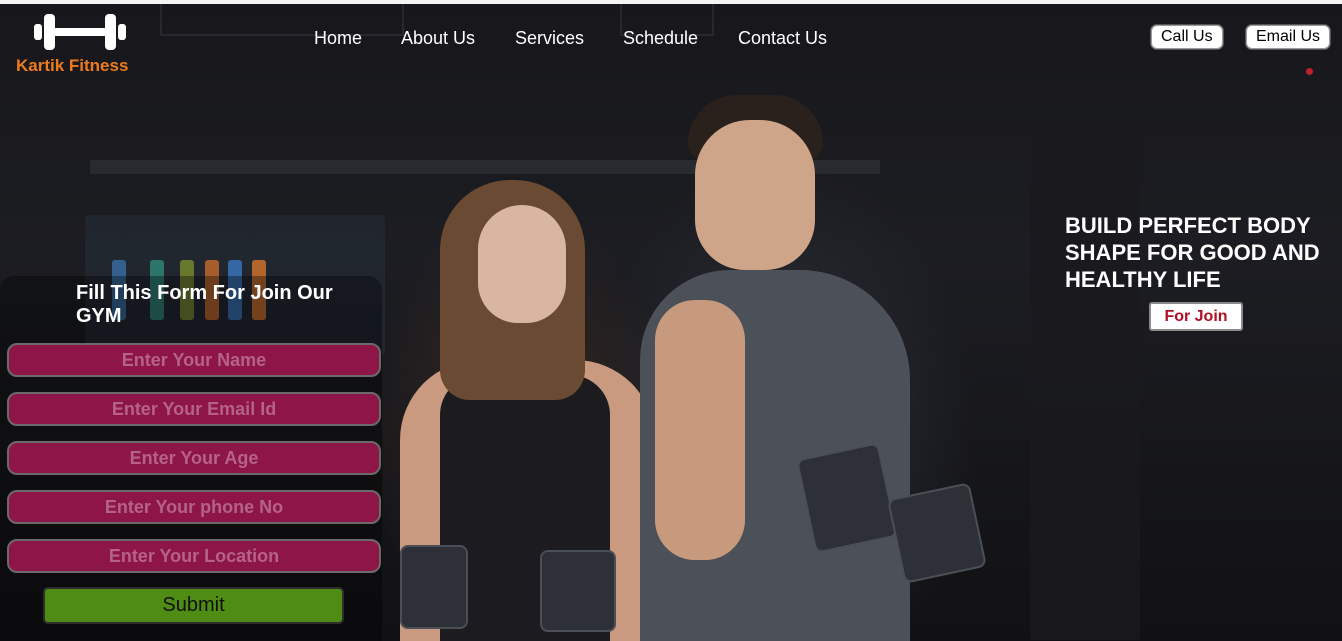 The height and width of the screenshot is (641, 1342). I want to click on nav-schedule: Schedule, so click(660, 38).